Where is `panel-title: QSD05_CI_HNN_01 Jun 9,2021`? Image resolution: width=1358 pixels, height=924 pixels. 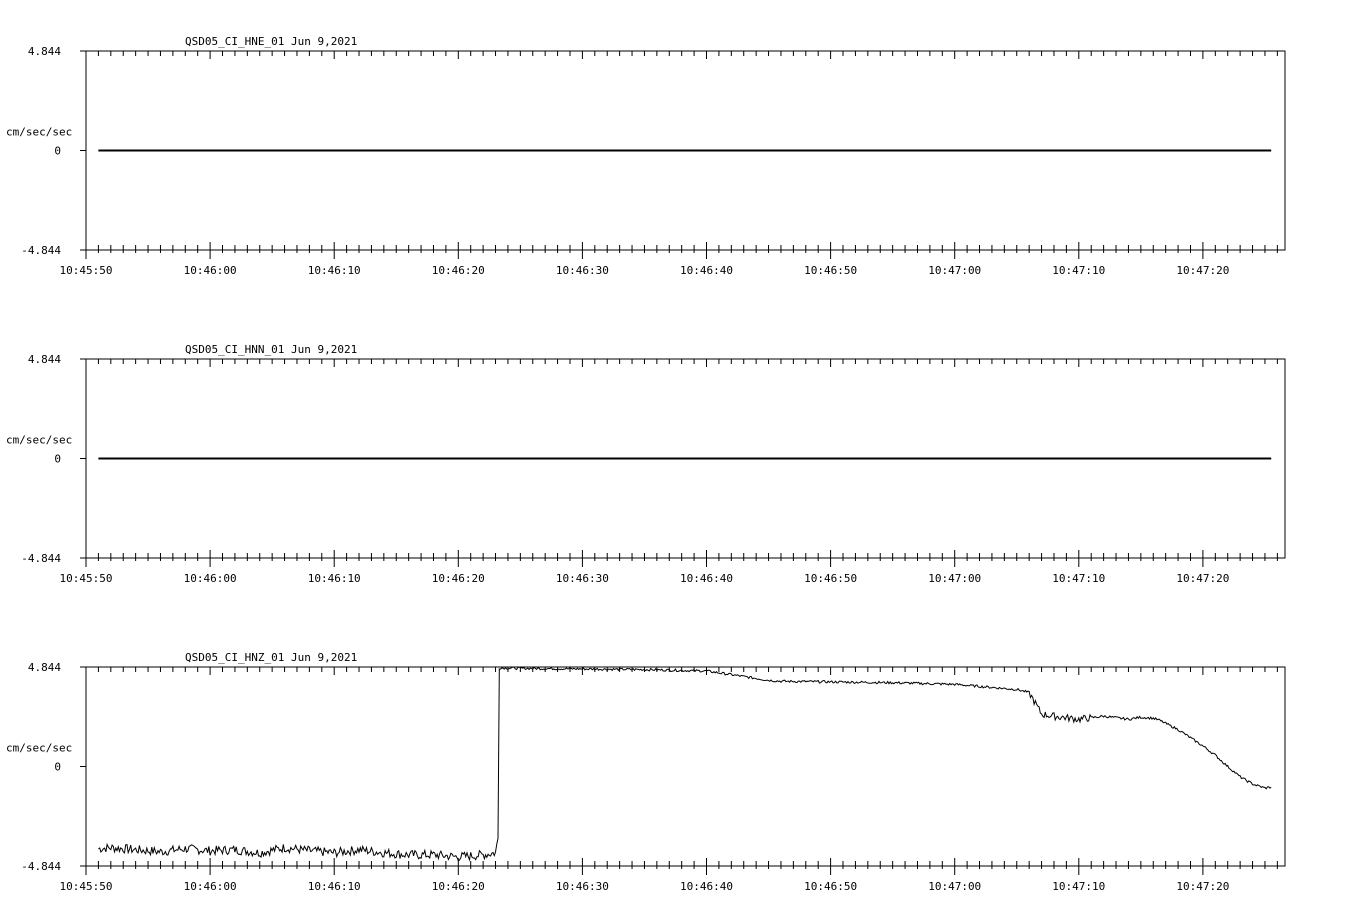 panel-title: QSD05_CI_HNN_01 Jun 9,2021 is located at coordinates (271, 349).